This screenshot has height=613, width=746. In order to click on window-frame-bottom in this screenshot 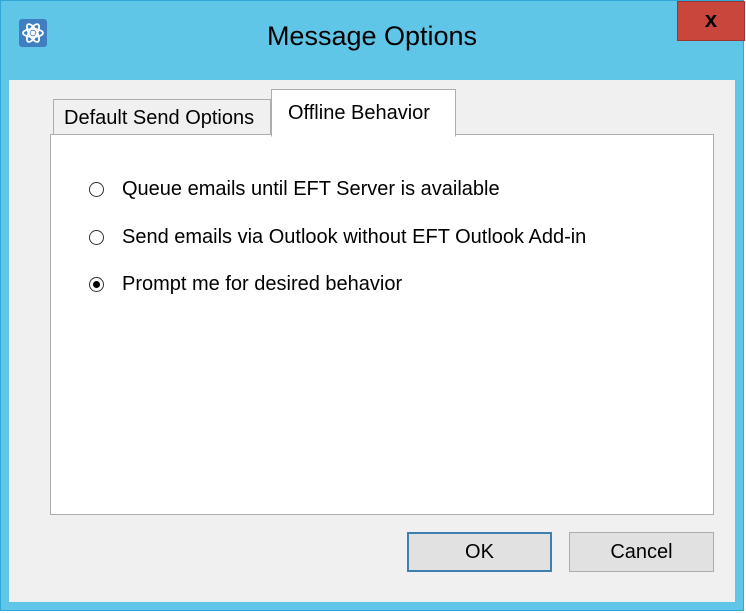, I will do `click(372, 606)`.